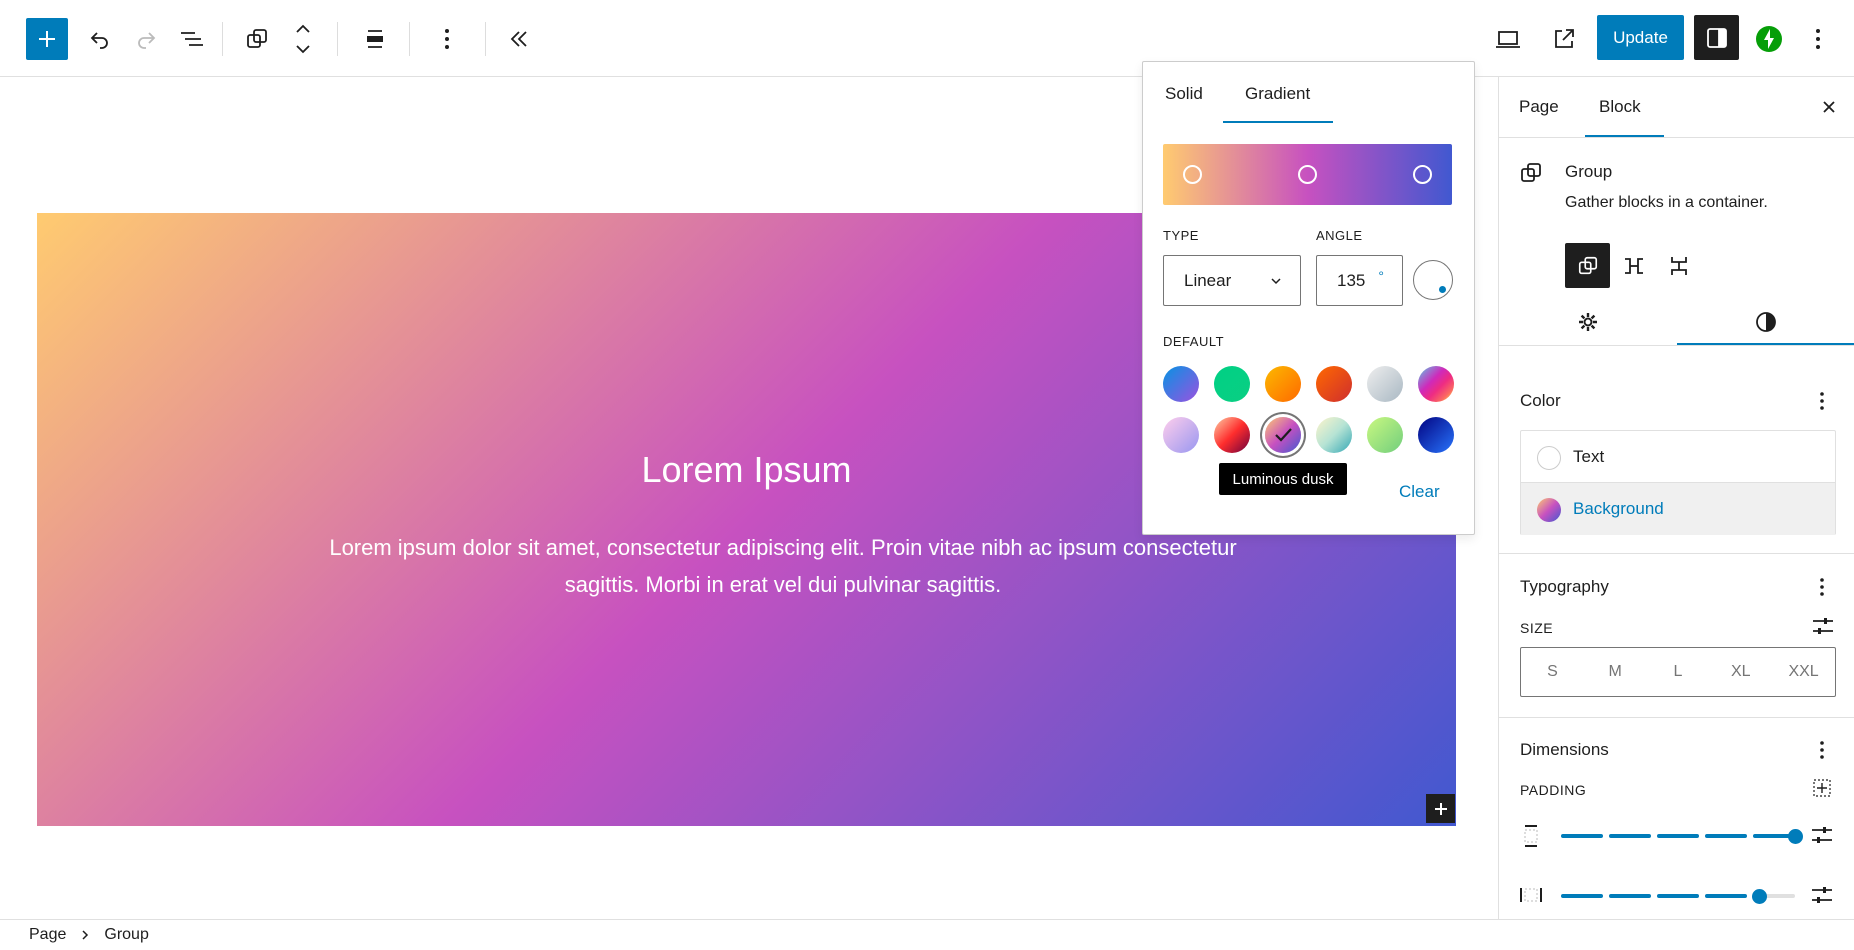 This screenshot has height=950, width=1854. I want to click on gradient-swatch-blush-light-purple, so click(1181, 435).